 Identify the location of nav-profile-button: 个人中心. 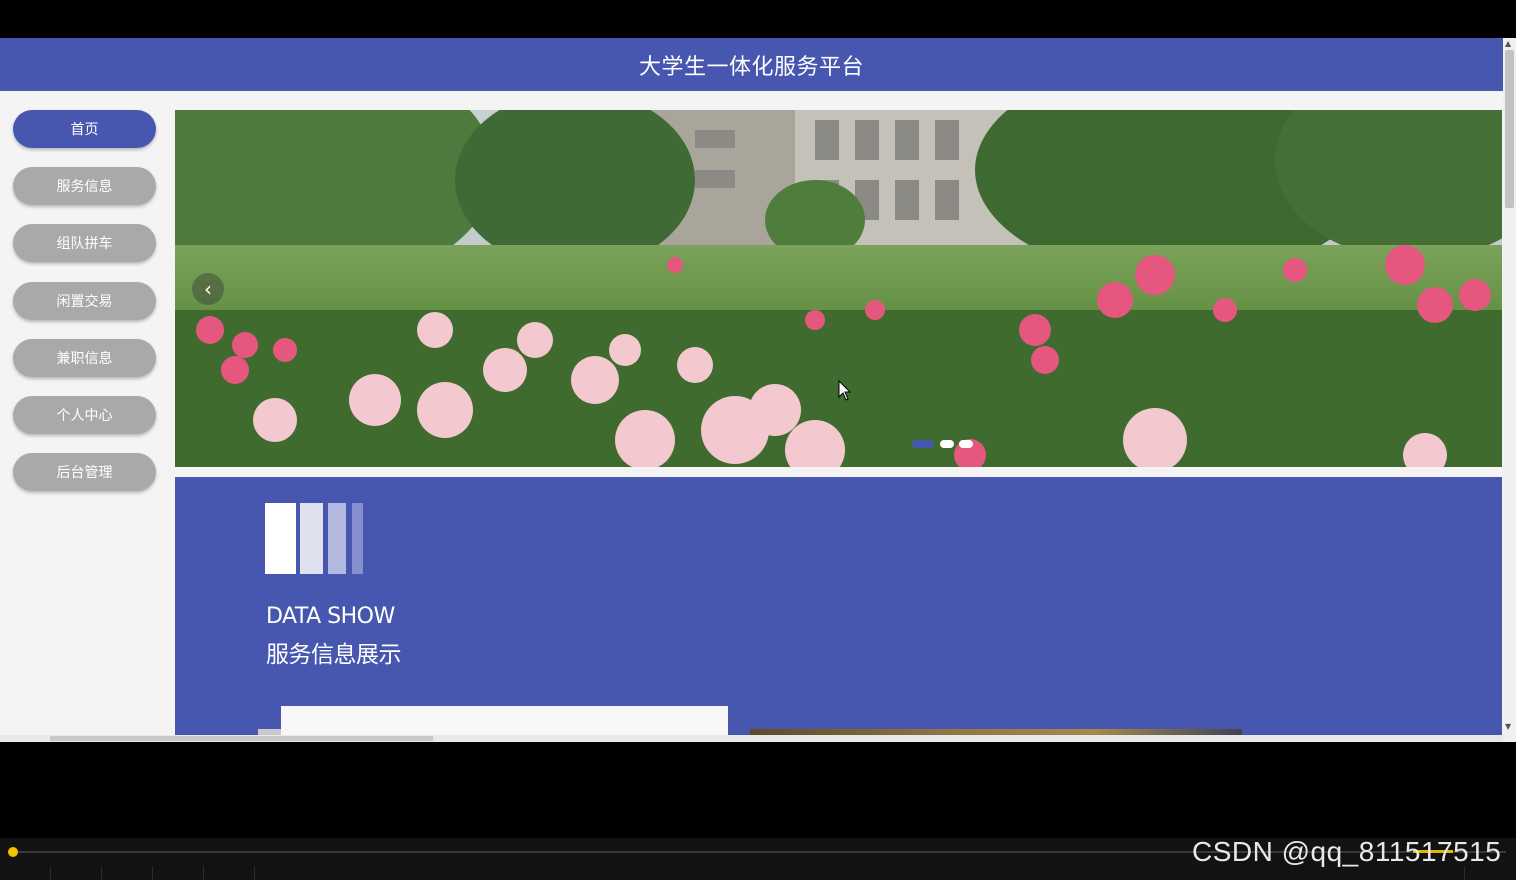
(84, 415).